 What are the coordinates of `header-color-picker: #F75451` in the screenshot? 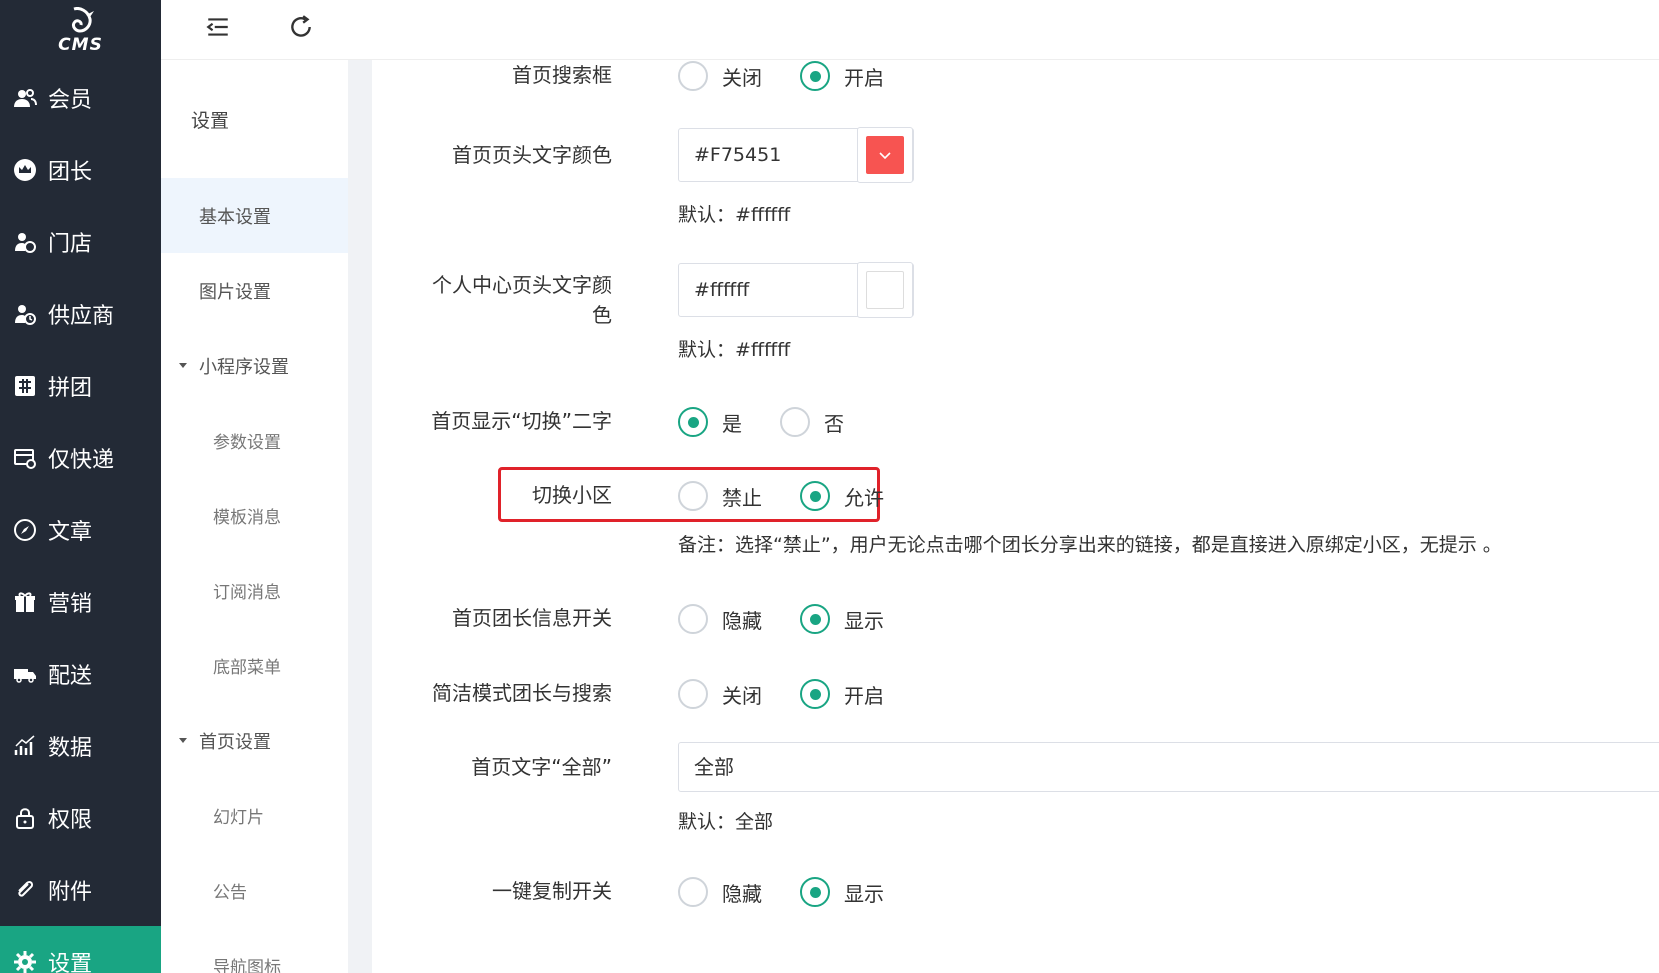 It's located at (796, 155).